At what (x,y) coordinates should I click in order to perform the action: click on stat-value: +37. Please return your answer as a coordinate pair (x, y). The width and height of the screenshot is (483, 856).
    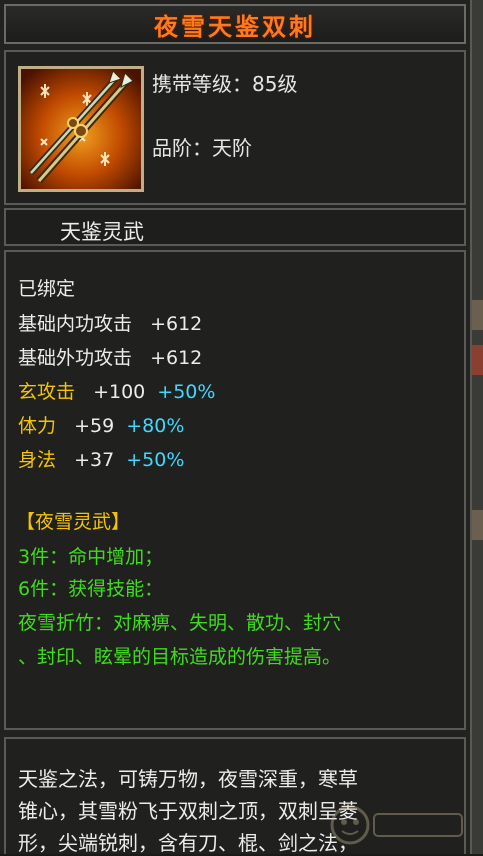
    Looking at the image, I should click on (94, 460).